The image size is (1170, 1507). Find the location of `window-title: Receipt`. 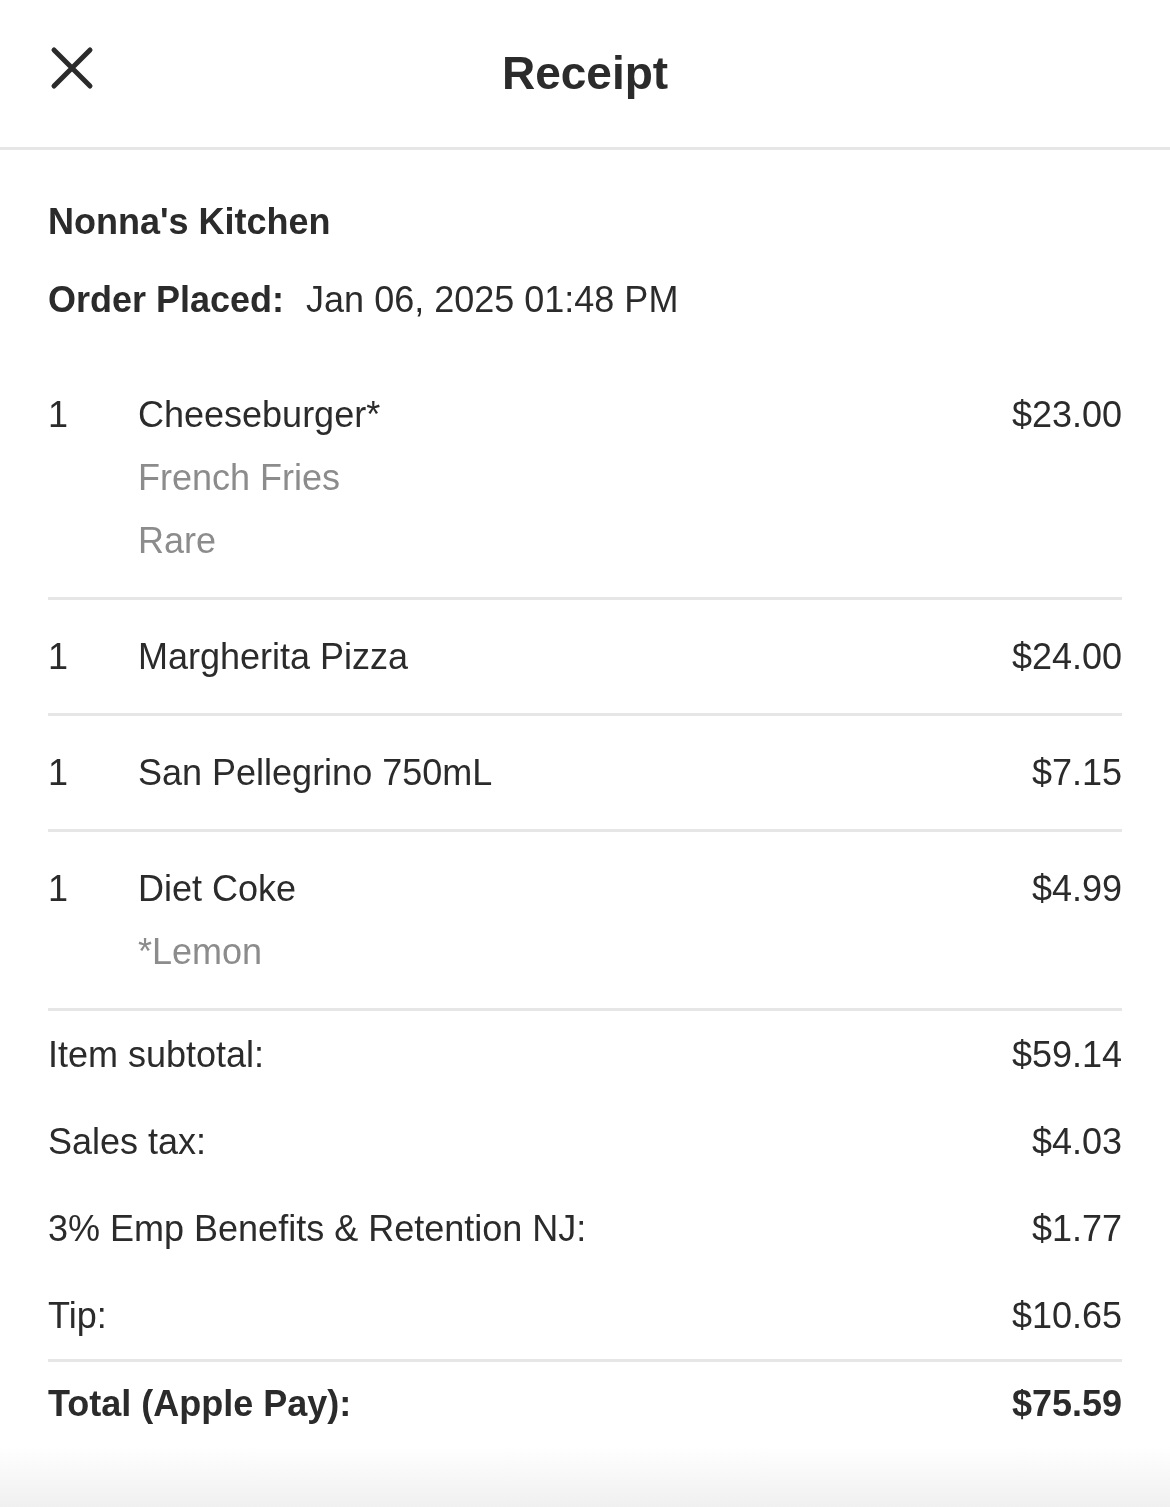

window-title: Receipt is located at coordinates (585, 73).